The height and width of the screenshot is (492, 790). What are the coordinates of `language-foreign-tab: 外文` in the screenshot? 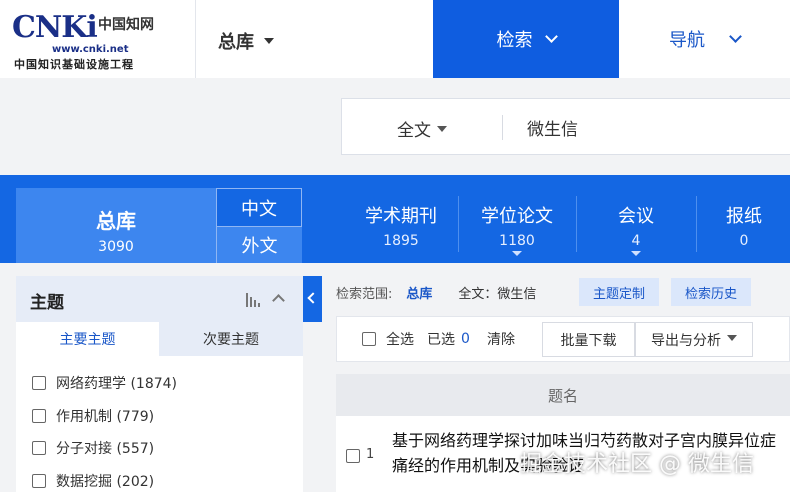 It's located at (259, 245).